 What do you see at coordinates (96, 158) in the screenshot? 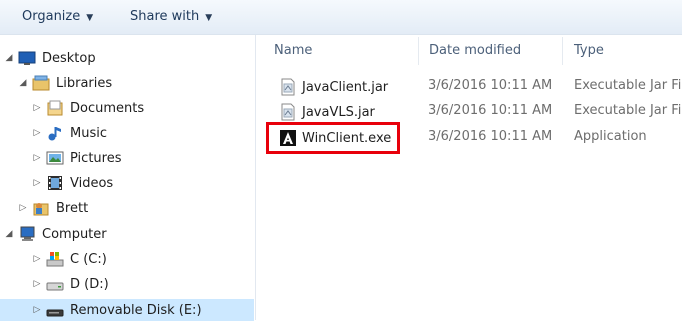
I see `nav-item-label: Pictures` at bounding box center [96, 158].